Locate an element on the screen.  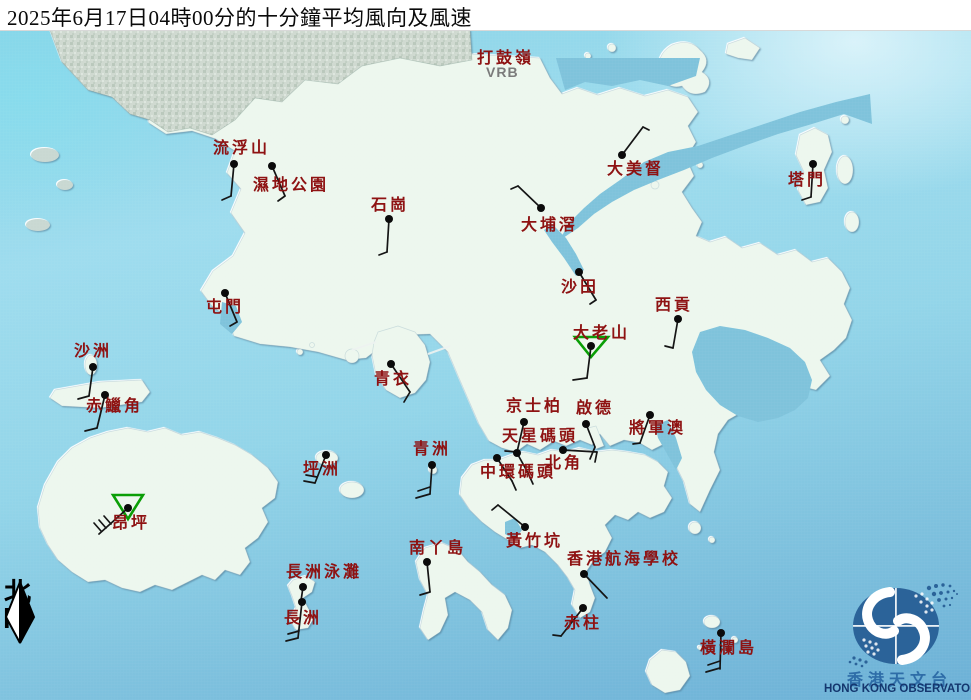
station-chek-lap-kok: 赤鱲角 is located at coordinates (113, 411).